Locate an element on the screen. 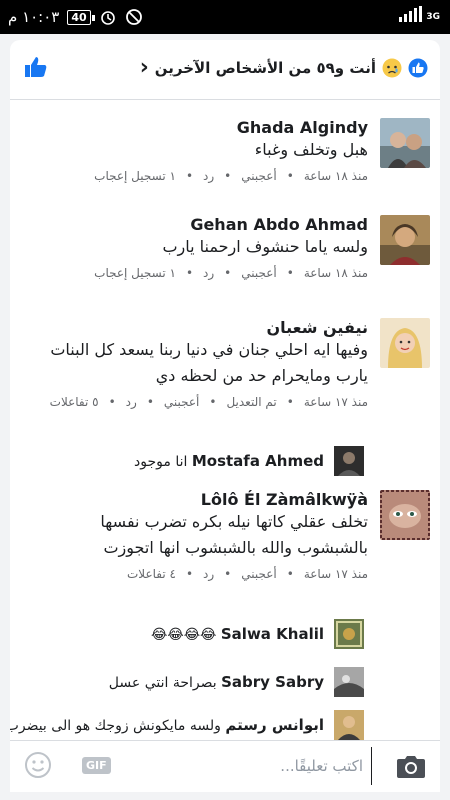  reply-author: ابوانس رستم is located at coordinates (274, 725).